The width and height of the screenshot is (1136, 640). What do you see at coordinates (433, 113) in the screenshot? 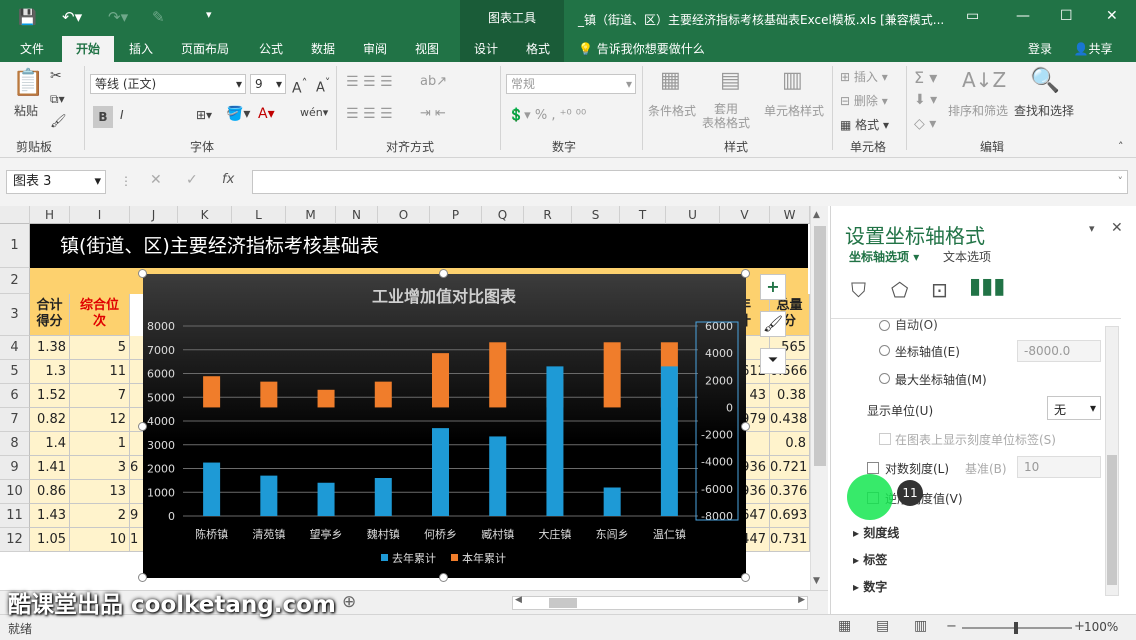
I see `wrap-icon: ⇥ ⇤` at bounding box center [433, 113].